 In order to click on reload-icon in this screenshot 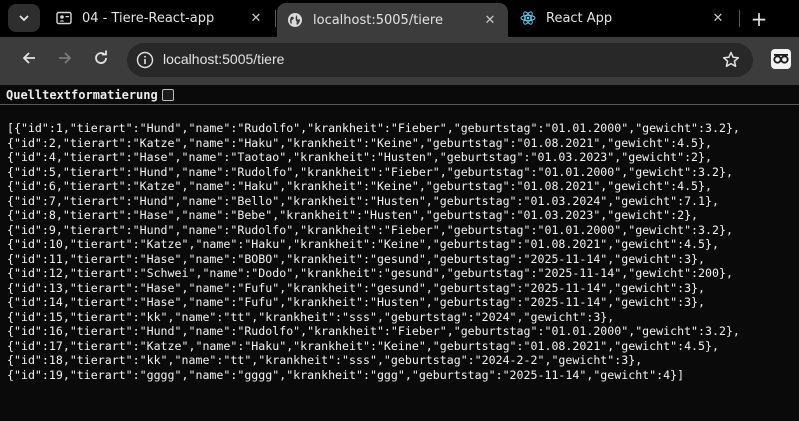, I will do `click(101, 60)`.